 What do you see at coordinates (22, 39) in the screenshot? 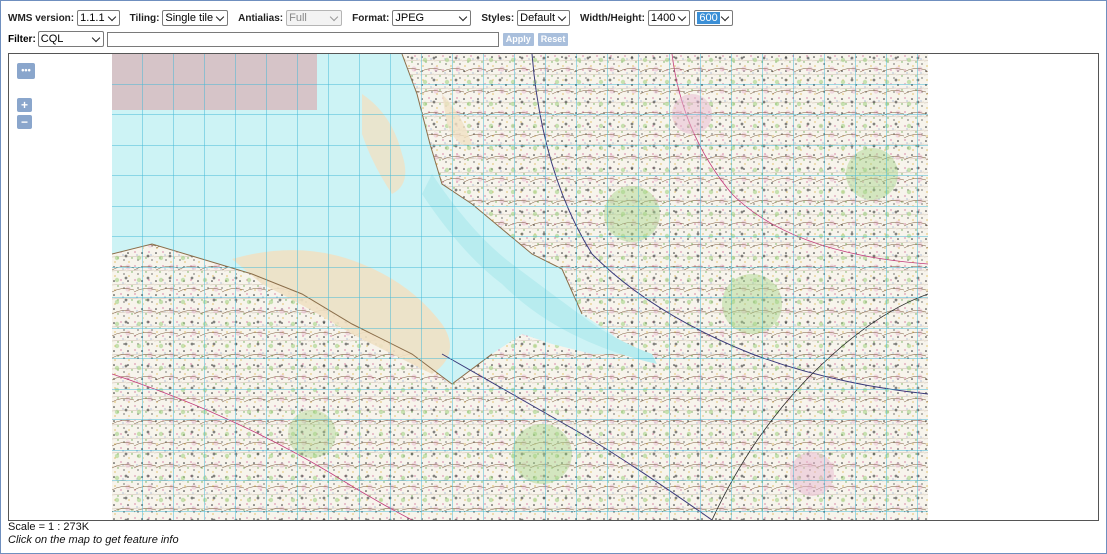
I see `filter-label: Filter:` at bounding box center [22, 39].